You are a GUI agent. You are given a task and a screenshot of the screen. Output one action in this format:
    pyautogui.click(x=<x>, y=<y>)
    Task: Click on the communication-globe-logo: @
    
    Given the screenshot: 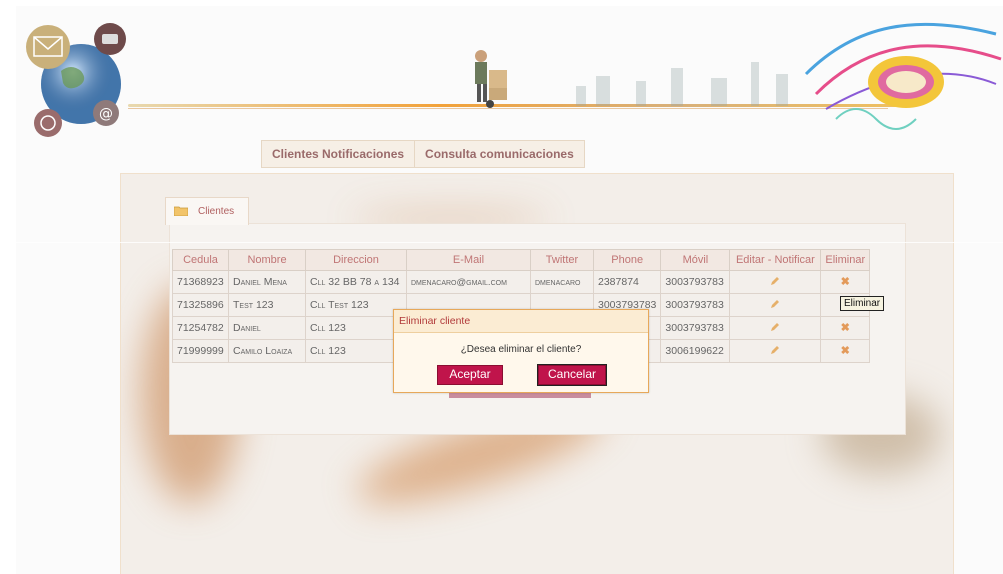 What is the action you would take?
    pyautogui.click(x=76, y=80)
    